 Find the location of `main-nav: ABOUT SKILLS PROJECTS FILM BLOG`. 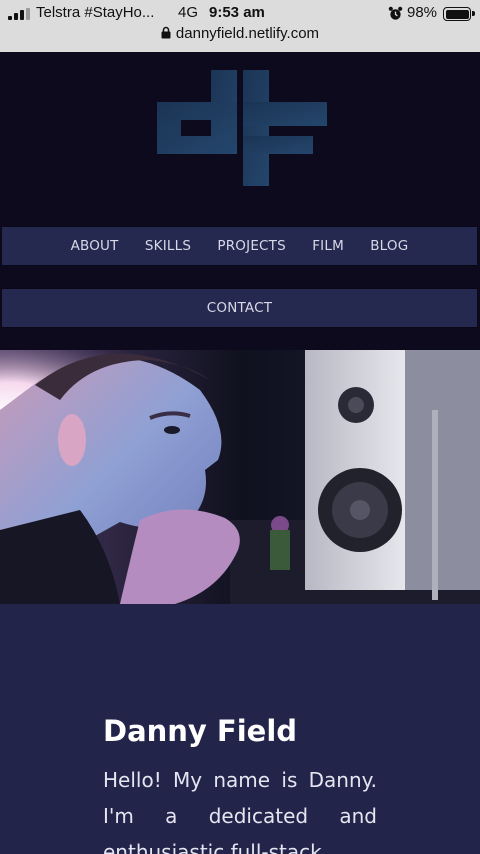

main-nav: ABOUT SKILLS PROJECTS FILM BLOG is located at coordinates (239, 246).